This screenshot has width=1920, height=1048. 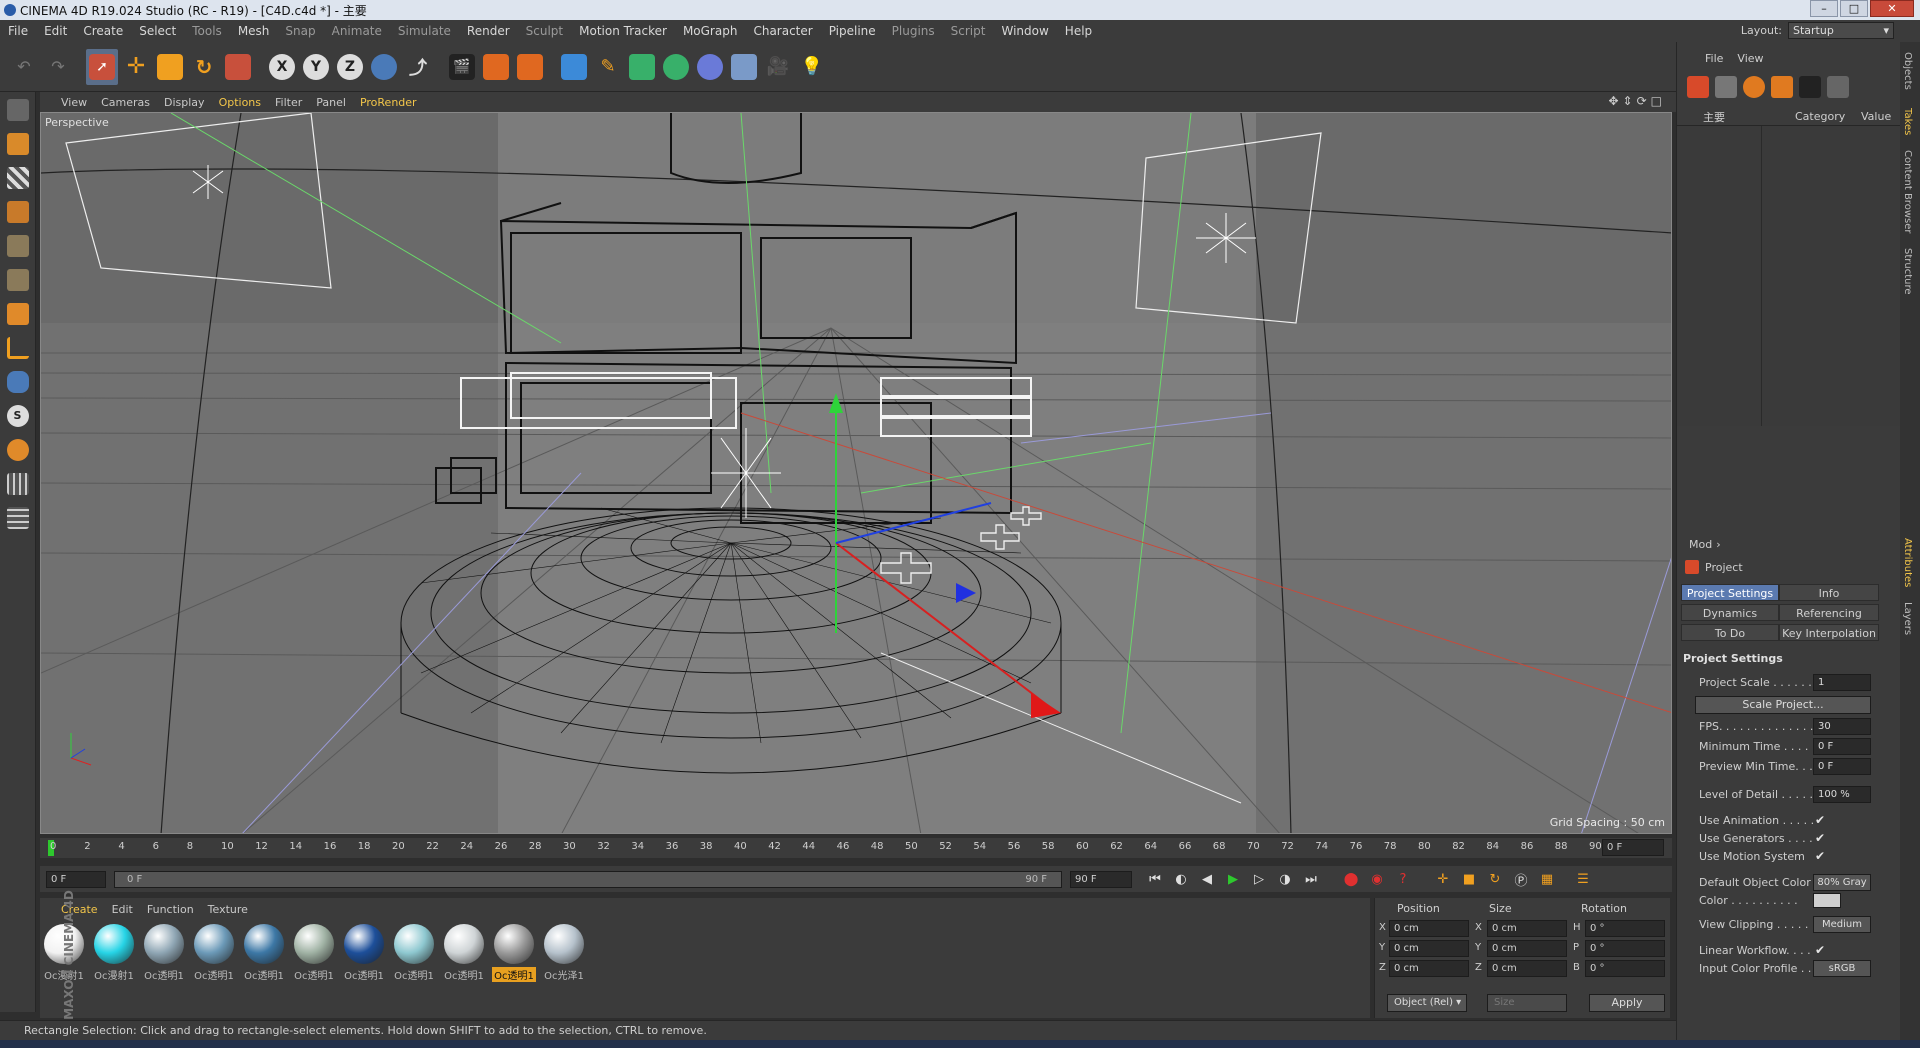 I want to click on viewport-menu-prorender: ProRender, so click(x=388, y=102).